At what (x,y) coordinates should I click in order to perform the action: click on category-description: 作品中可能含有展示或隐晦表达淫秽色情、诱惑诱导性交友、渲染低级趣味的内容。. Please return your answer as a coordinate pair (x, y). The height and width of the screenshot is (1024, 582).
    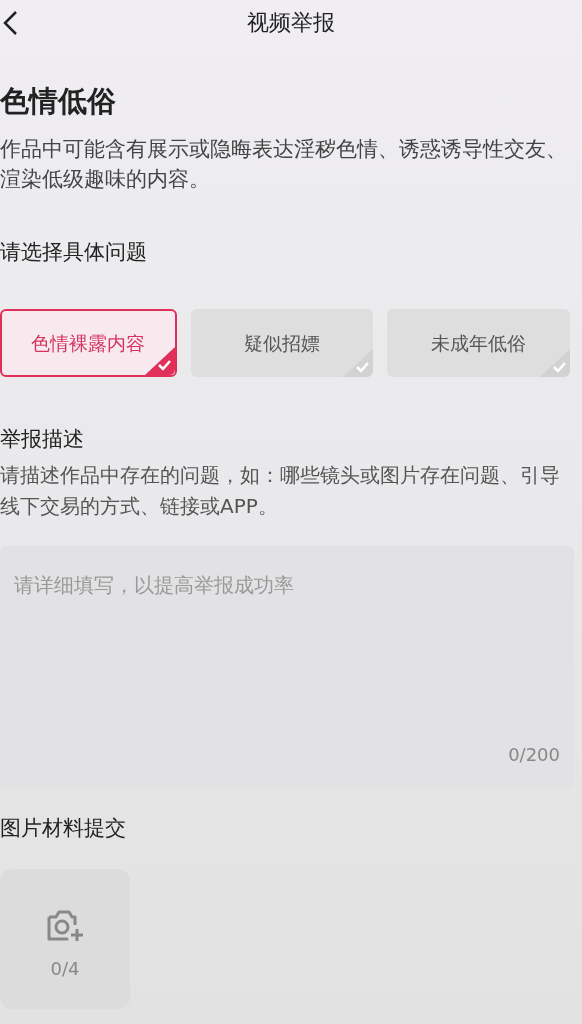
    Looking at the image, I should click on (284, 164).